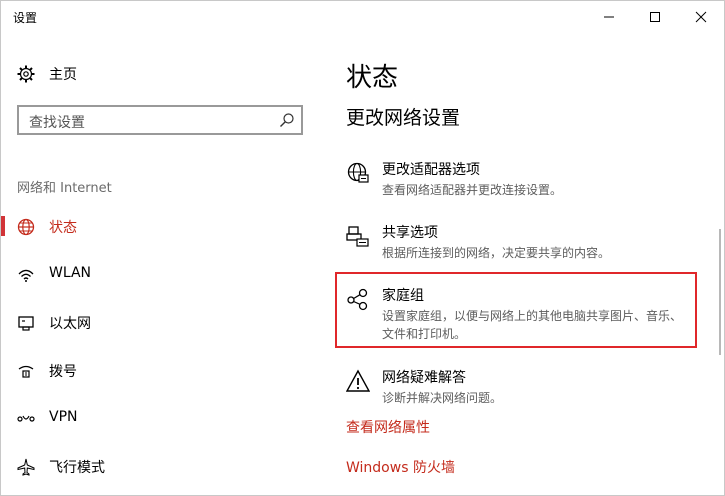  I want to click on homegroup-highlight-box, so click(516, 310).